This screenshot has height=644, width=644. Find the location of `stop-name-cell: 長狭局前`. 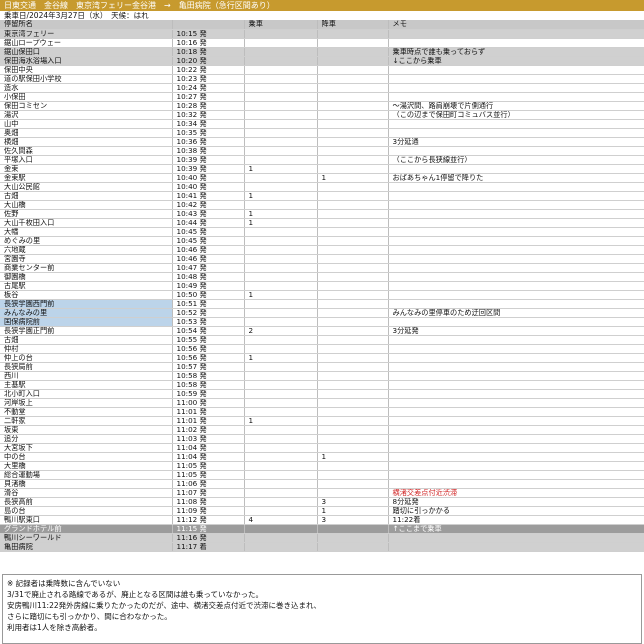

stop-name-cell: 長狭局前 is located at coordinates (86, 367).